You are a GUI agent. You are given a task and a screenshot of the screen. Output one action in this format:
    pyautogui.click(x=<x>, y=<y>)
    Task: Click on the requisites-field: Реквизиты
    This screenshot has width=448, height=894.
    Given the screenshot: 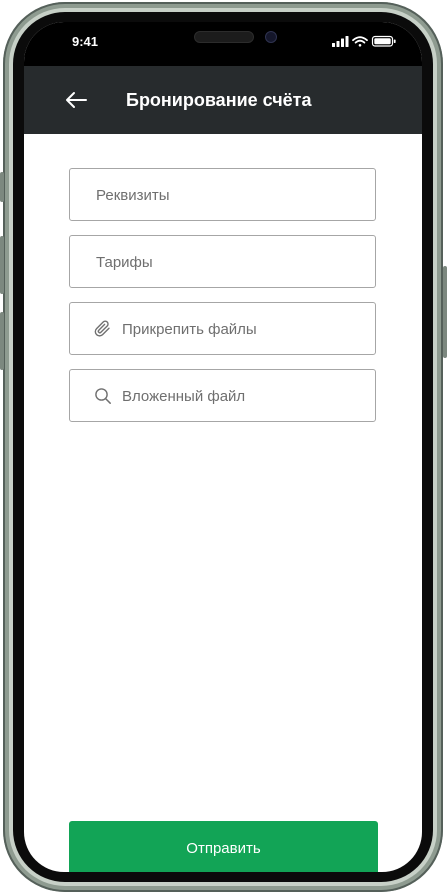 What is the action you would take?
    pyautogui.click(x=222, y=194)
    